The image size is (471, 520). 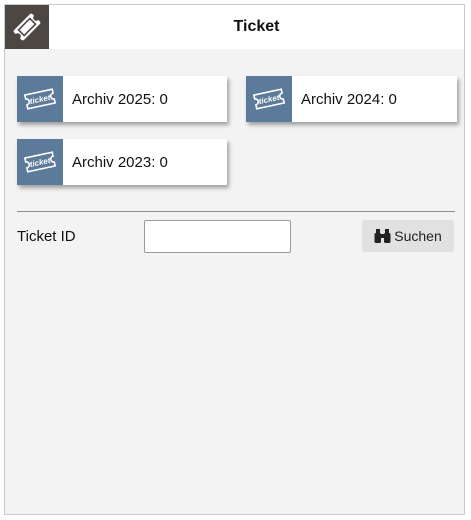 What do you see at coordinates (27, 27) in the screenshot?
I see `ticket-logo-icon` at bounding box center [27, 27].